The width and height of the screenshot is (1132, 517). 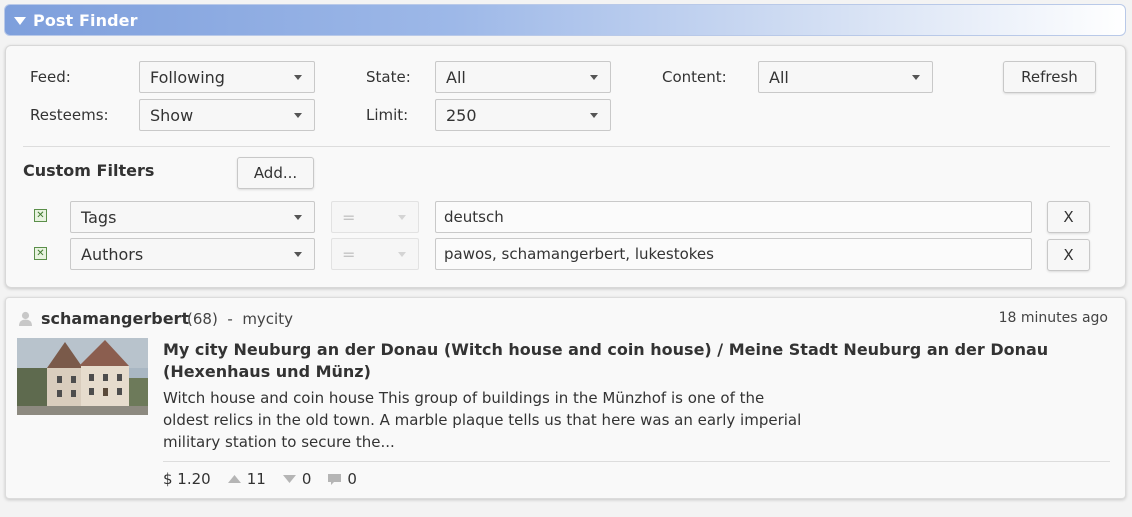 What do you see at coordinates (192, 254) in the screenshot?
I see `filter-field-select: Authors` at bounding box center [192, 254].